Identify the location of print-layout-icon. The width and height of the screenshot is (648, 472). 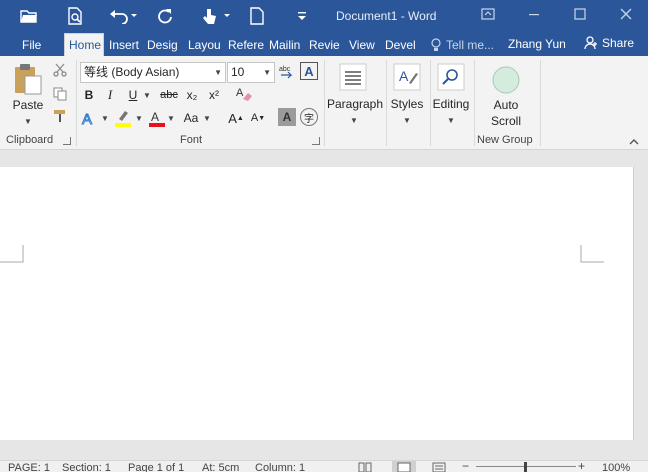
(404, 466).